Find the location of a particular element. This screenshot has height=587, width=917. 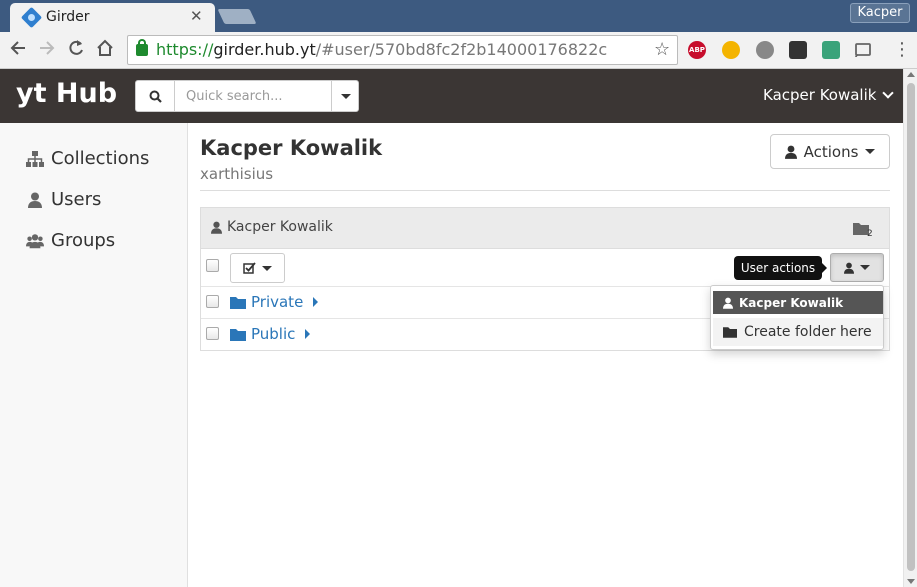

quick-search is located at coordinates (247, 96).